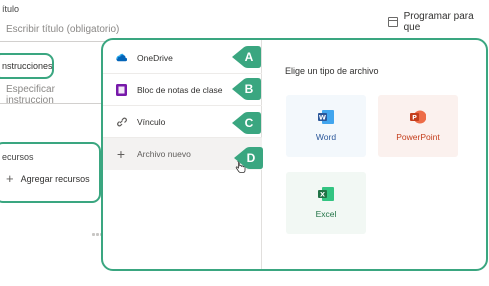 Image resolution: width=489 pixels, height=286 pixels. I want to click on instructions-input: Especificar instruccion, so click(50, 94).